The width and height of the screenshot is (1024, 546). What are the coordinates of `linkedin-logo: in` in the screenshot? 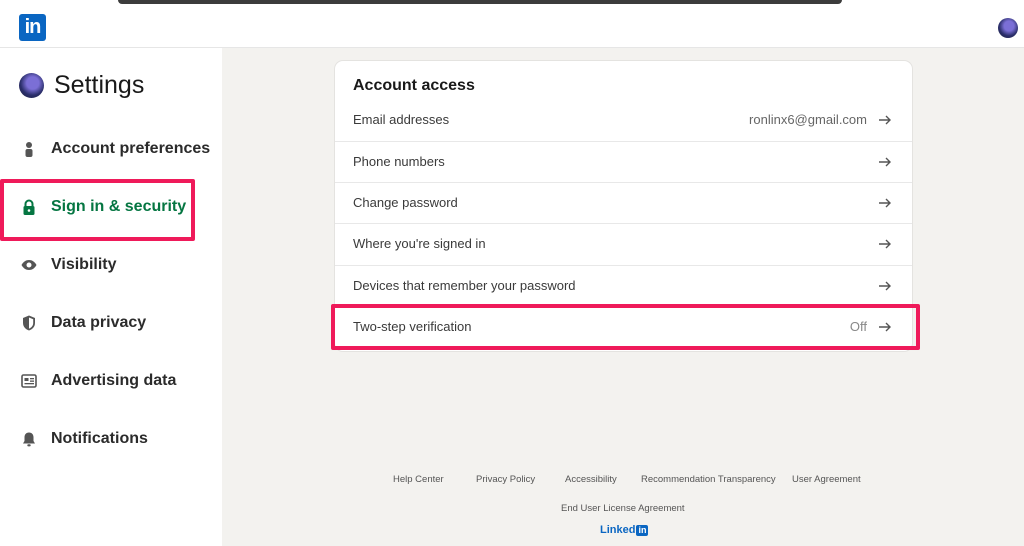 It's located at (32, 27).